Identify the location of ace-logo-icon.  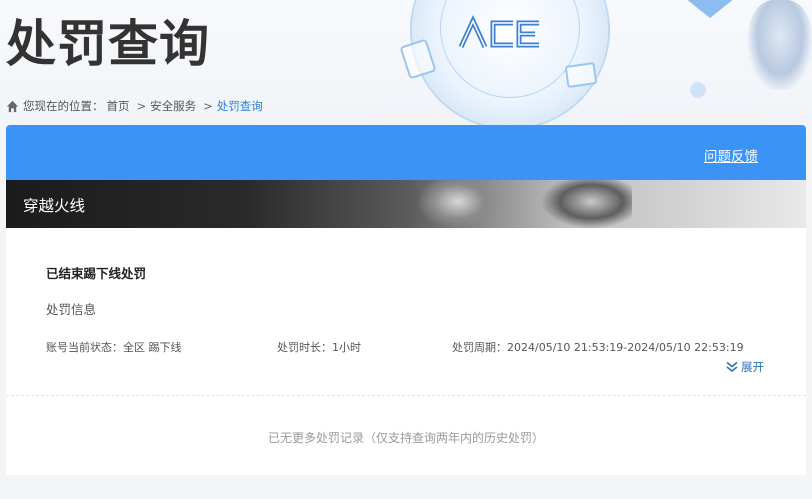
(498, 32).